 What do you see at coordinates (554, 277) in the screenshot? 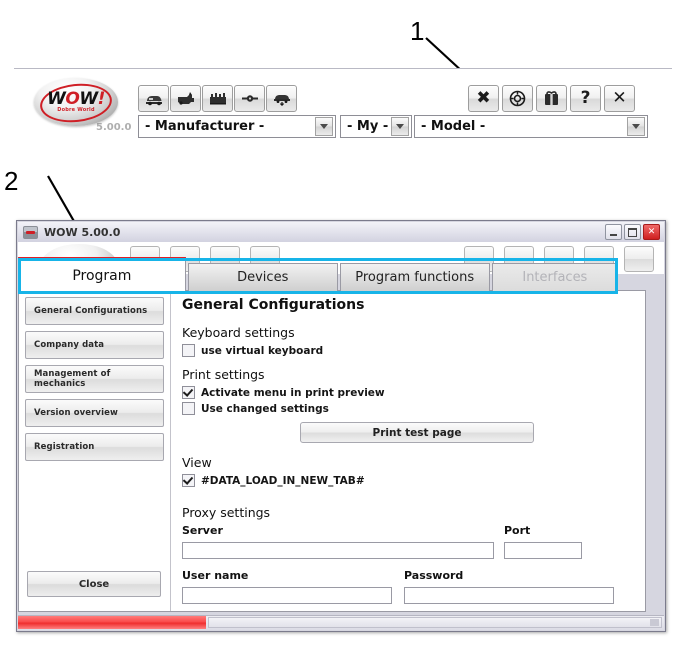
I see `tab-interfaces: Interfaces` at bounding box center [554, 277].